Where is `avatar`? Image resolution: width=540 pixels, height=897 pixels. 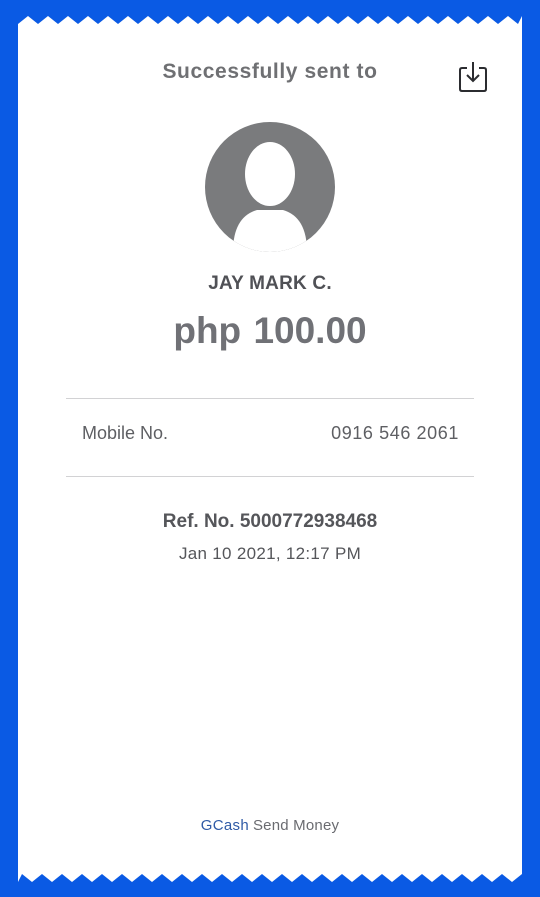
avatar is located at coordinates (270, 187).